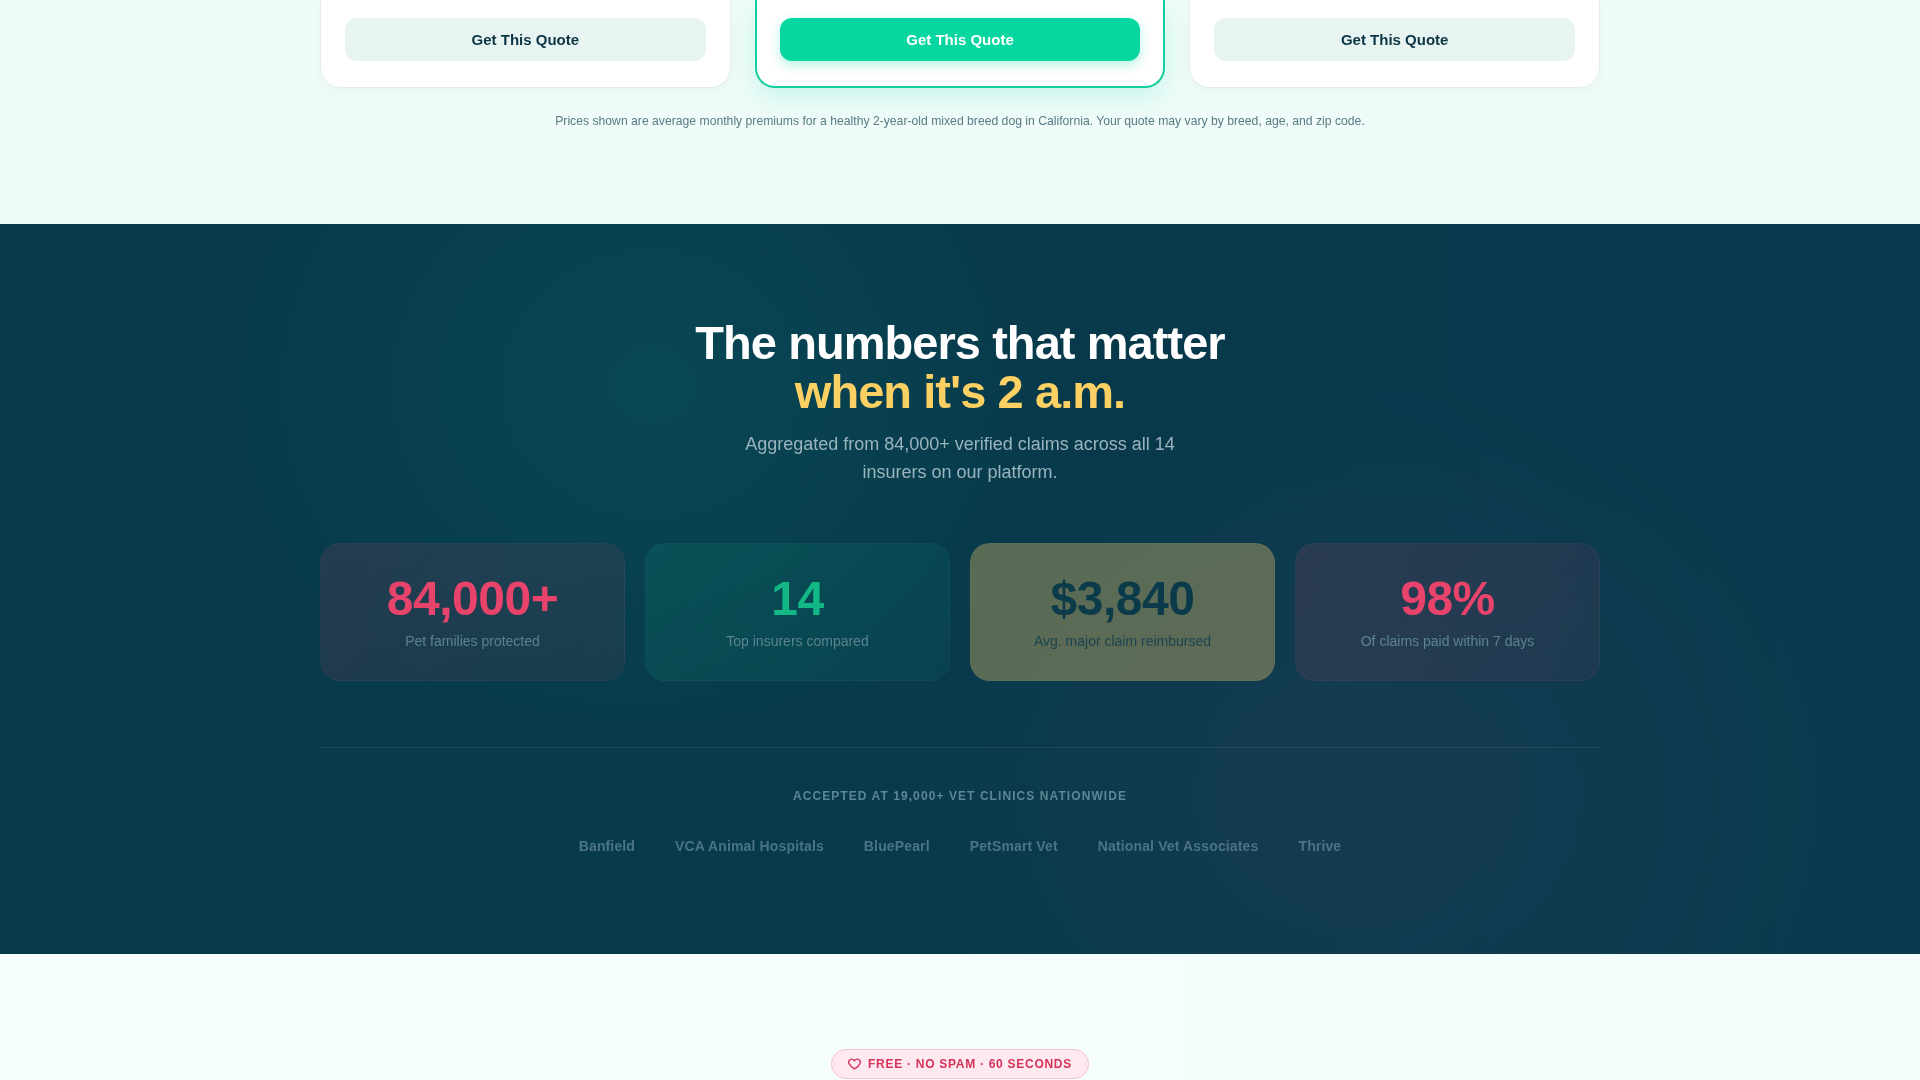 This screenshot has height=1080, width=1920. I want to click on clinic-name: Banfield, so click(607, 846).